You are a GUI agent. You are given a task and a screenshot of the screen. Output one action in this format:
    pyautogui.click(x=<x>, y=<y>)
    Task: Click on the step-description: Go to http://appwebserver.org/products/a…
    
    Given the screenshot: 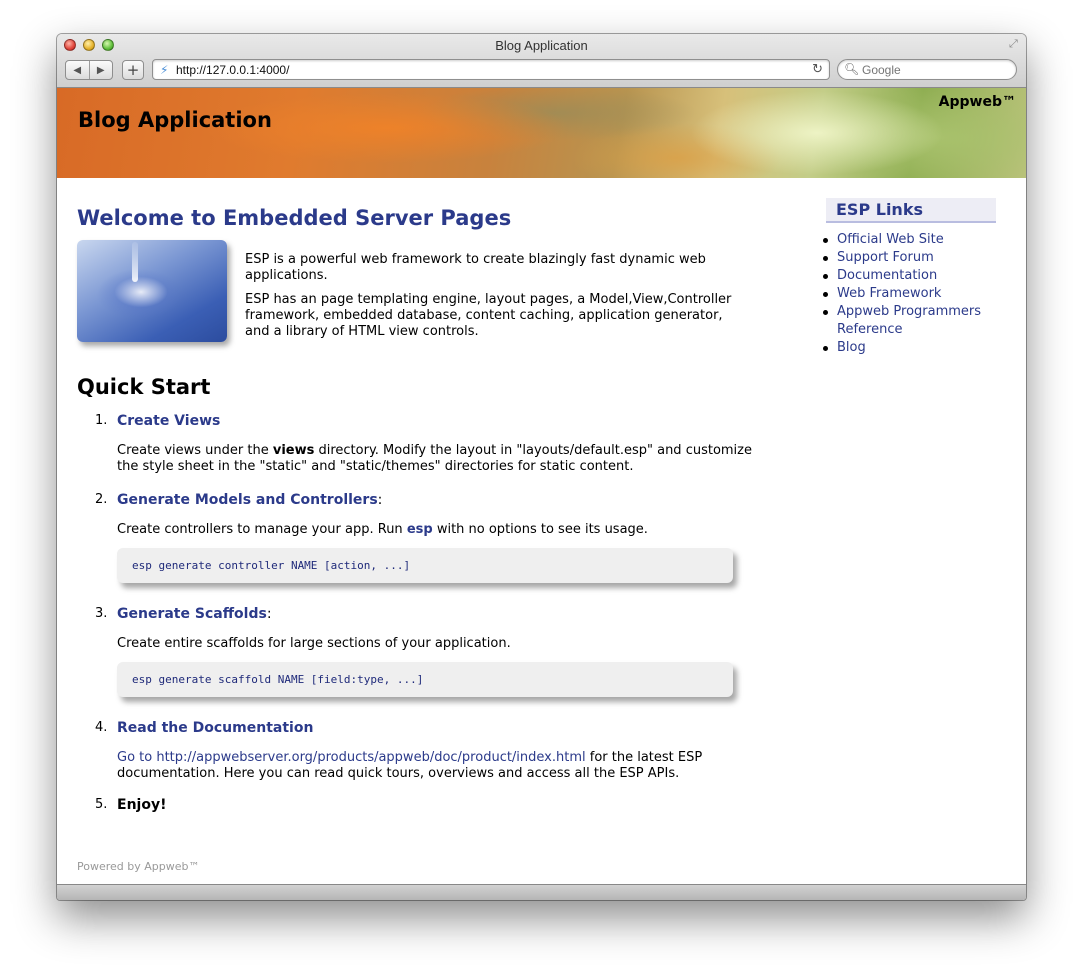 What is the action you would take?
    pyautogui.click(x=437, y=766)
    